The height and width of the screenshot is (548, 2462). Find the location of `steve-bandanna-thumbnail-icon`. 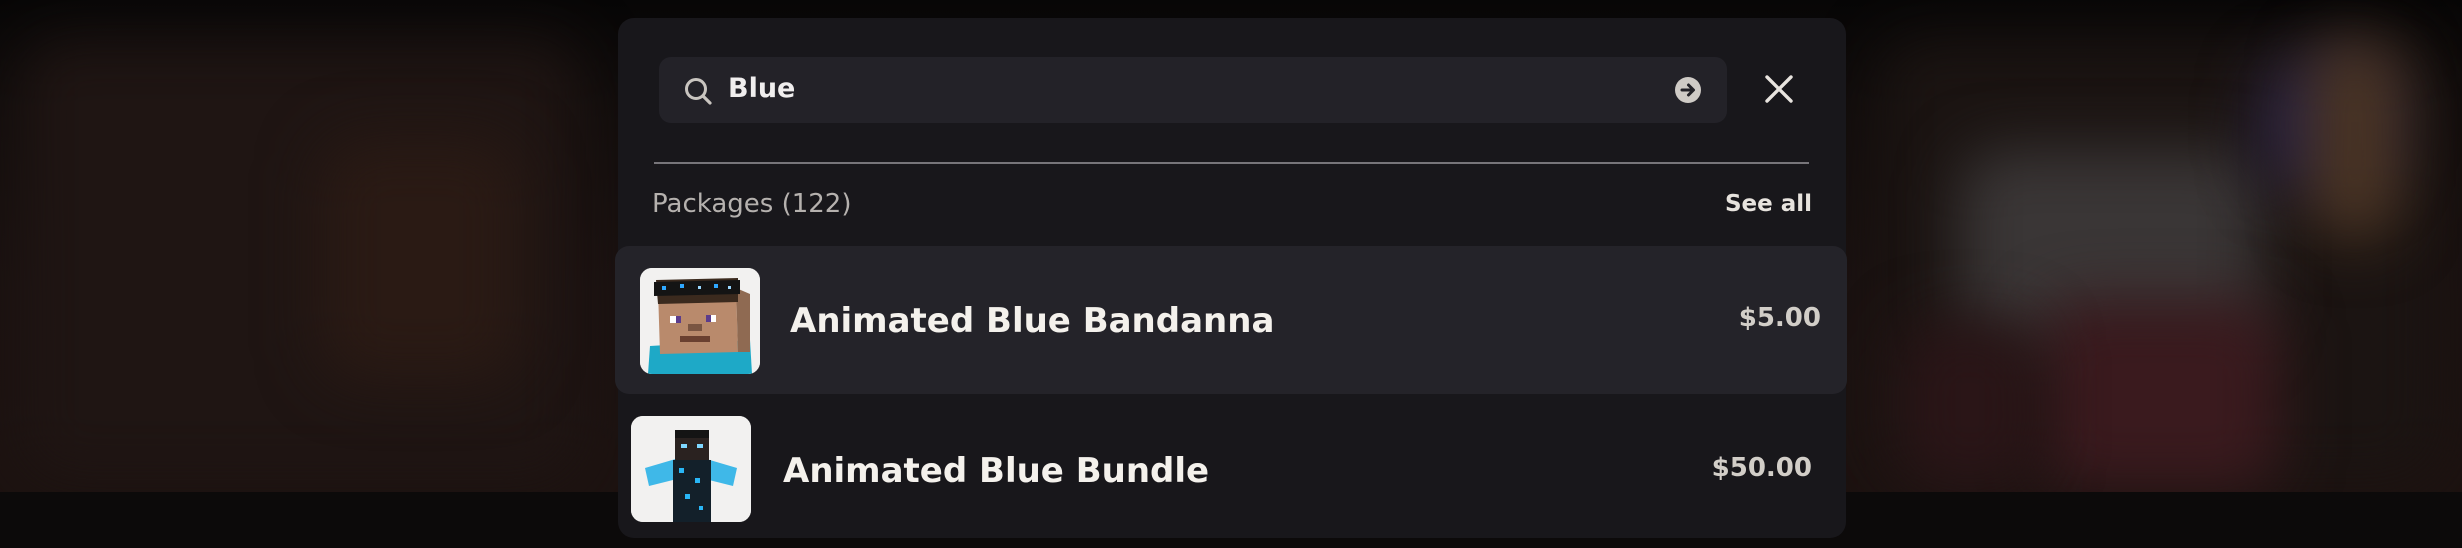

steve-bandanna-thumbnail-icon is located at coordinates (700, 321).